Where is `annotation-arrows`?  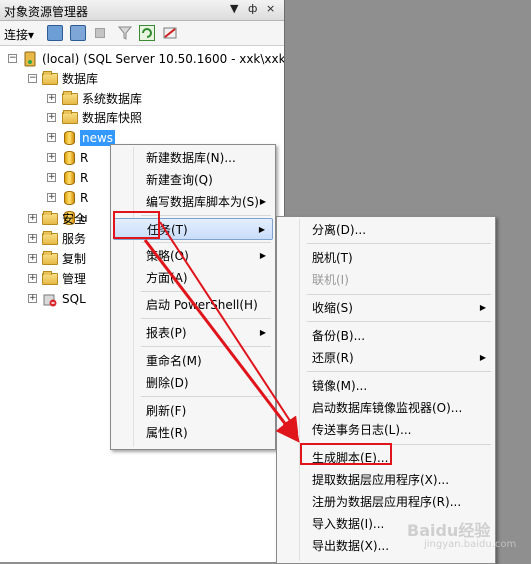 annotation-arrows is located at coordinates (221, 332).